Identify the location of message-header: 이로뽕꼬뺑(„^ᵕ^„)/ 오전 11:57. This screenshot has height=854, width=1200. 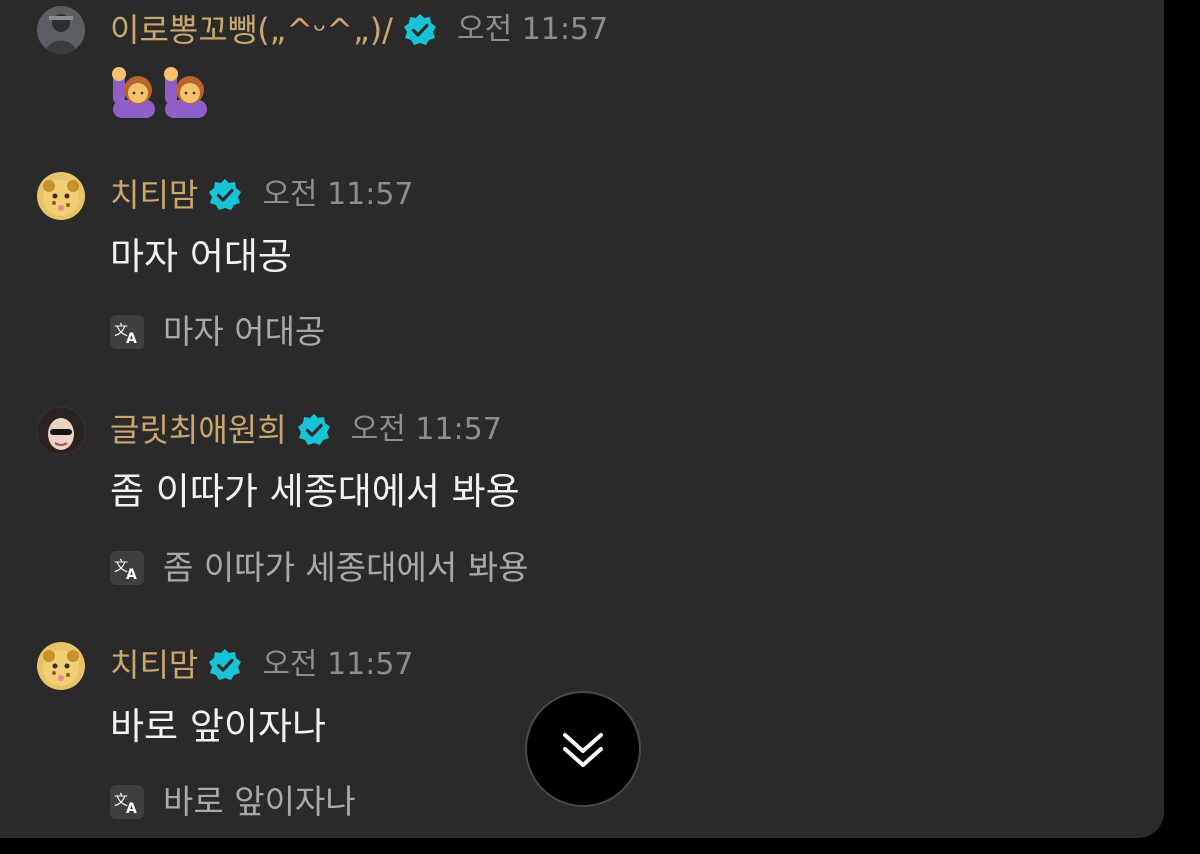
(359, 30).